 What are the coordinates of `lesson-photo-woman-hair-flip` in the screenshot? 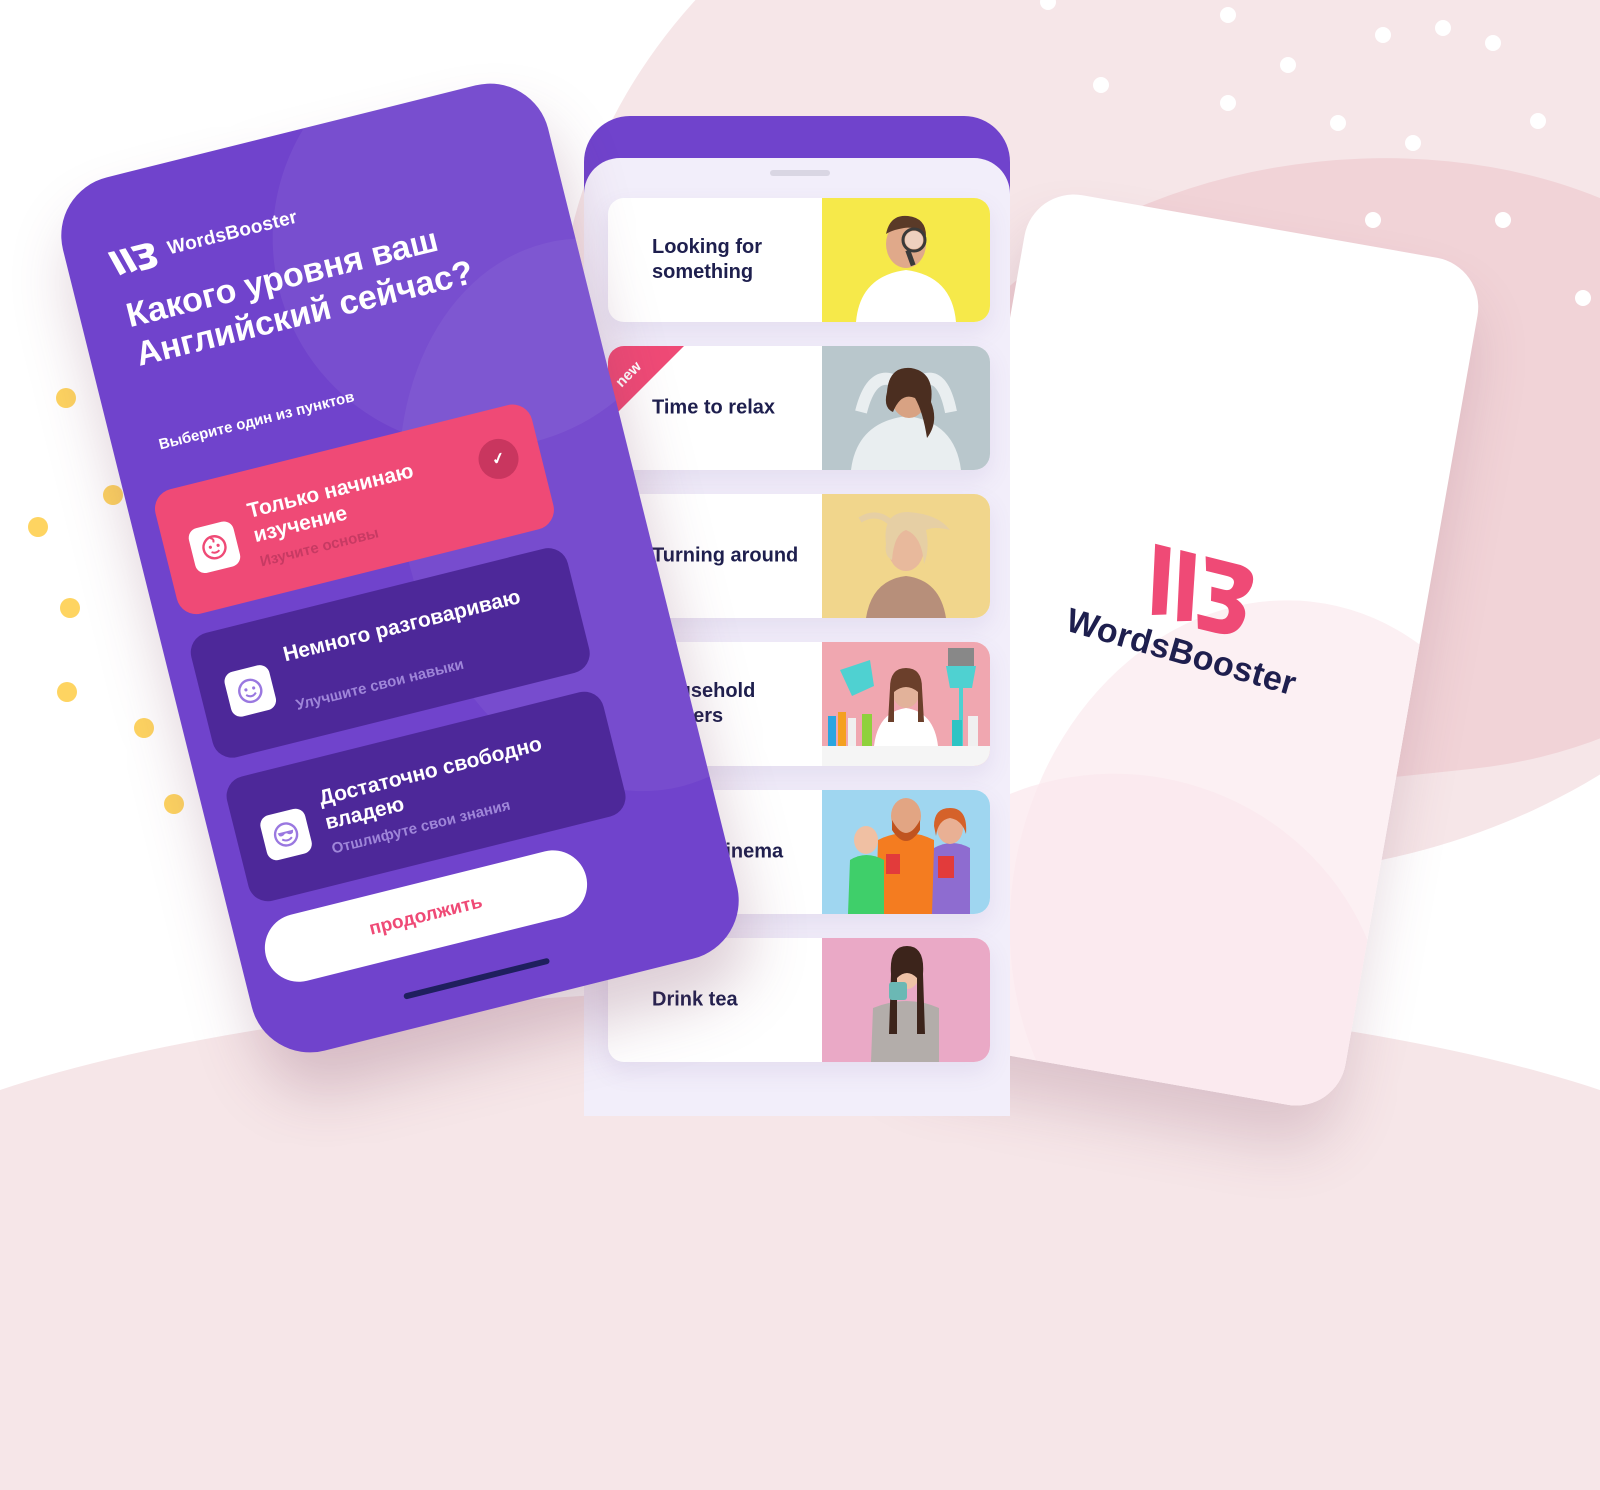 It's located at (906, 556).